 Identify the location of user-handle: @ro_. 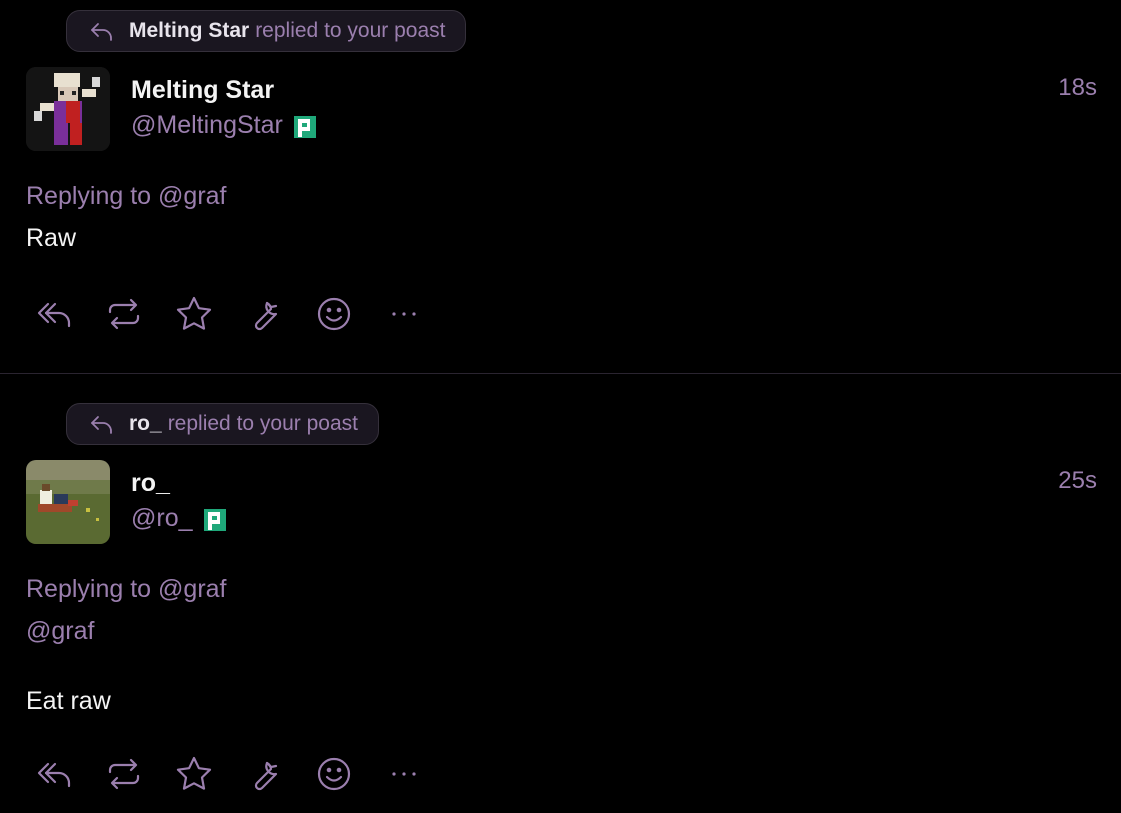
(162, 518).